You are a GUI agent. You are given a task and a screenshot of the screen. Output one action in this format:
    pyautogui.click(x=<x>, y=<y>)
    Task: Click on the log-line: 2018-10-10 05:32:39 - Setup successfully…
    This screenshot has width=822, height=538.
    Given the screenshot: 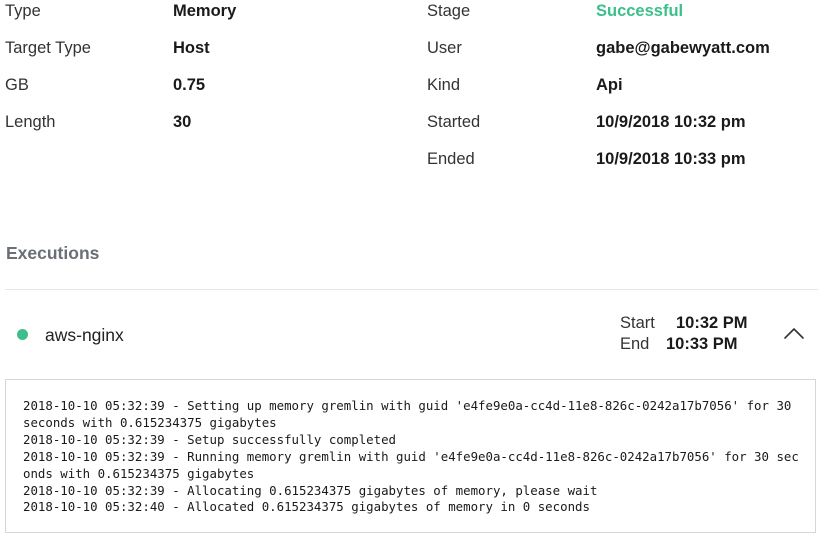 What is the action you would take?
    pyautogui.click(x=209, y=439)
    